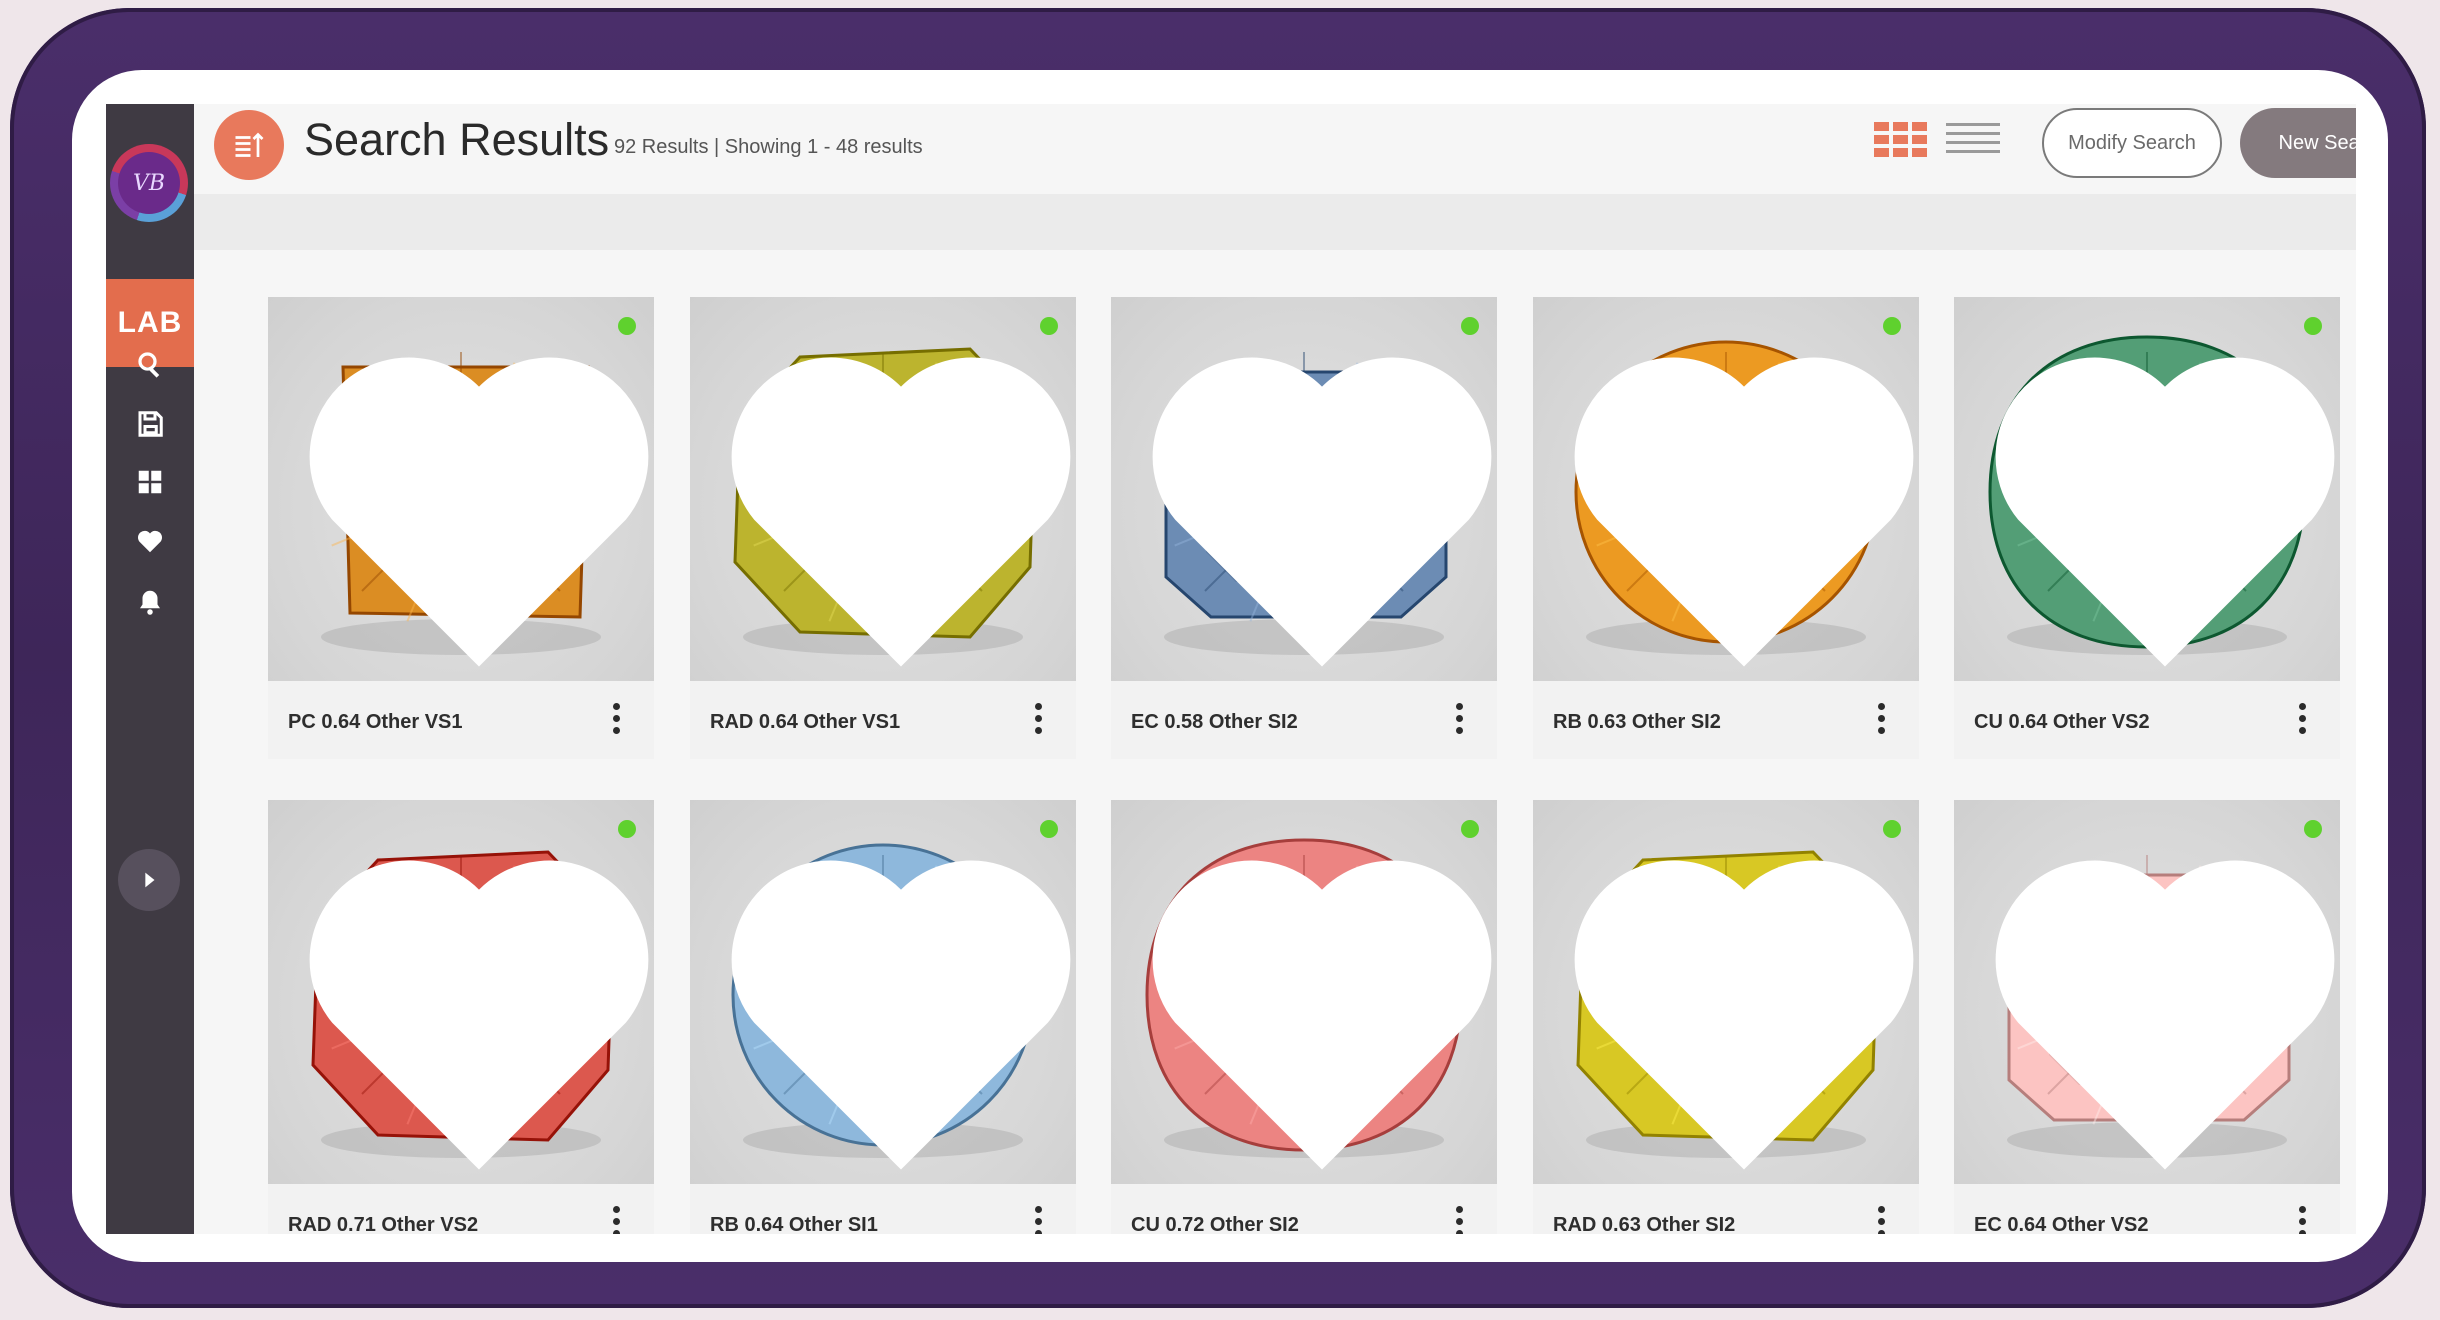  I want to click on stone-summary: CU 0.64 Other VS2, so click(2062, 722).